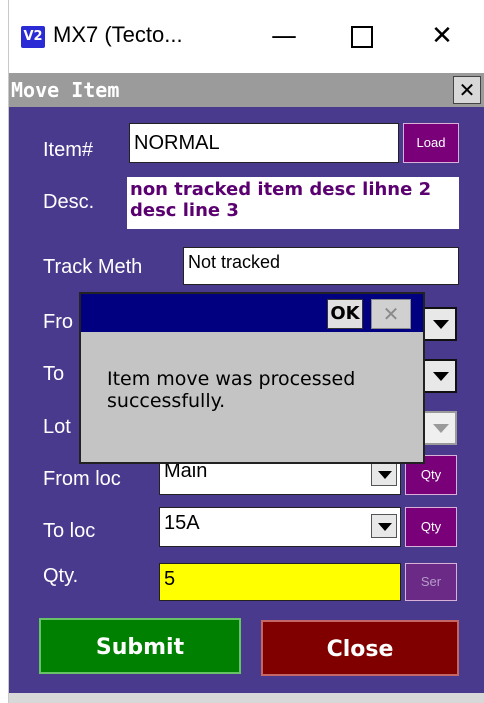  I want to click on to-qty-button: Qty, so click(431, 527).